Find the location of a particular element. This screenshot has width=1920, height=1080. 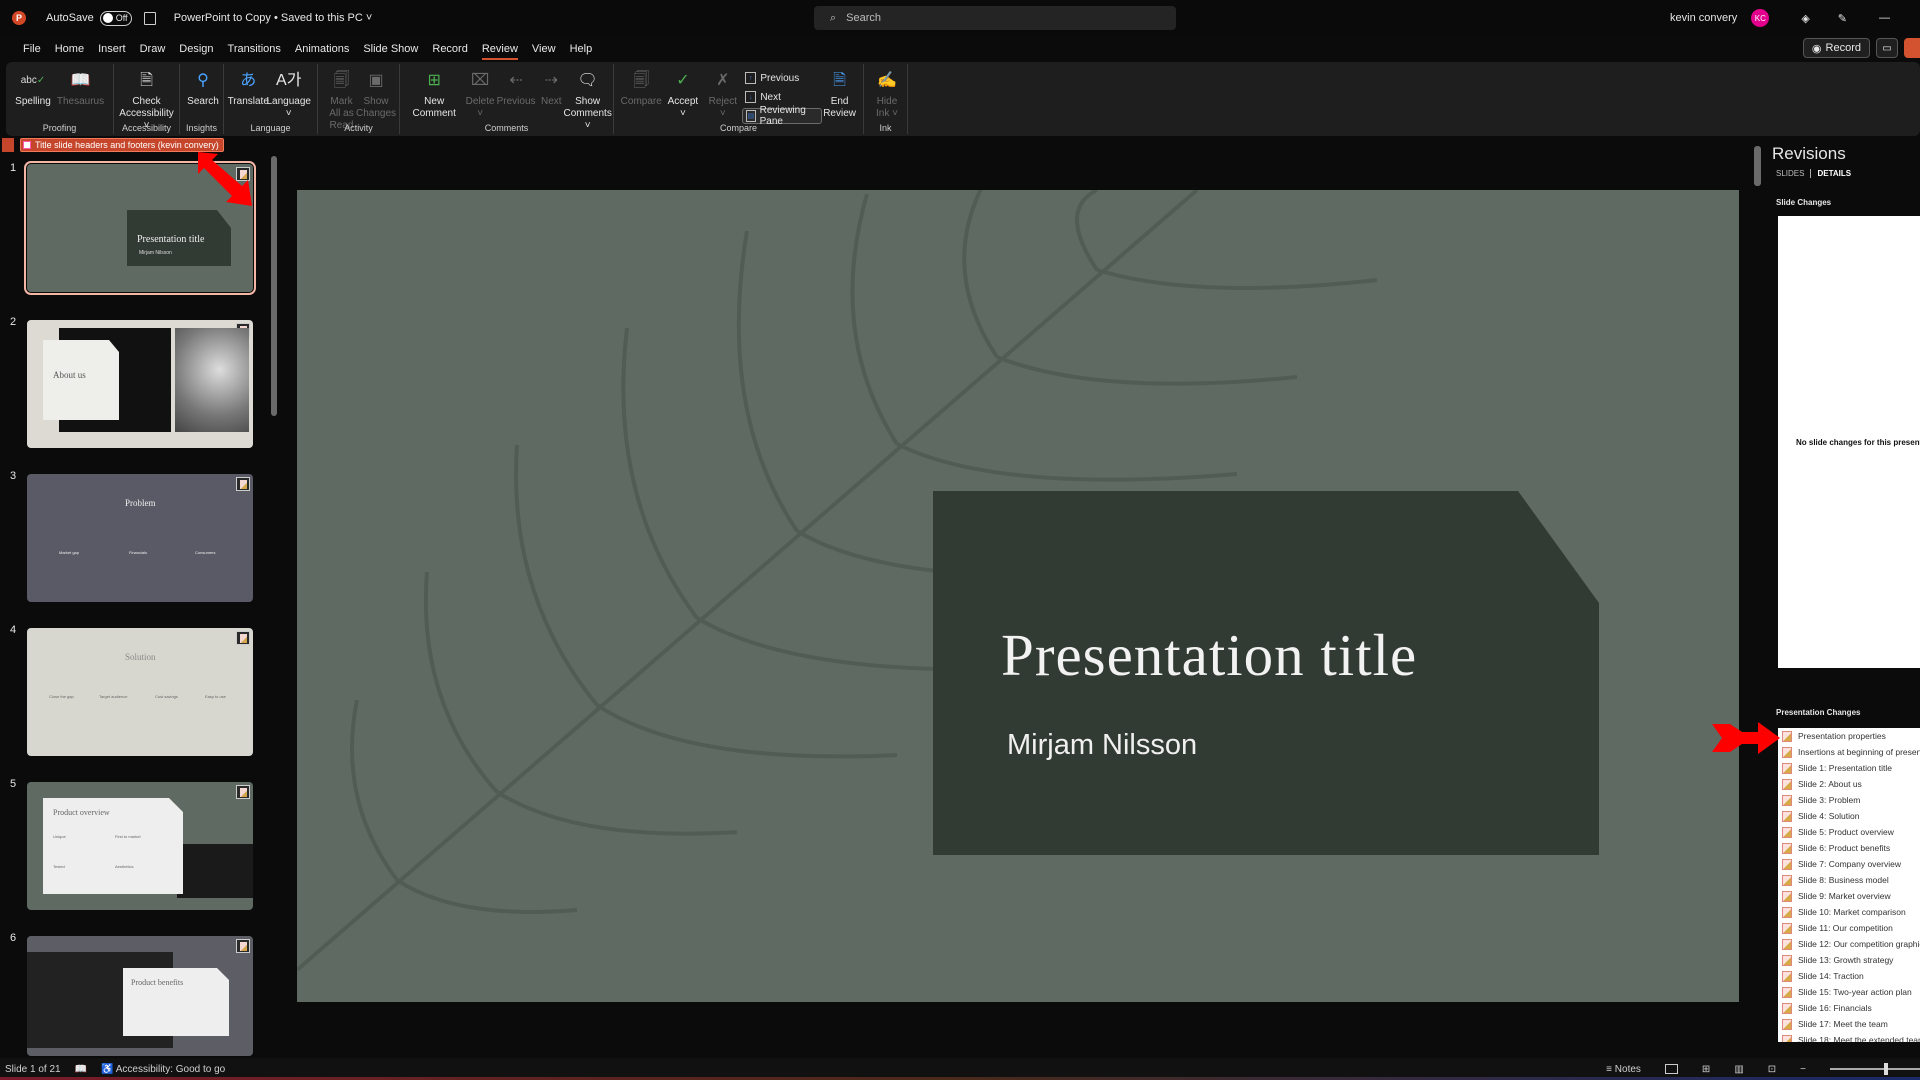

document-title-text: PowerPoint to Copy • Saved to this PC is located at coordinates (268, 18).